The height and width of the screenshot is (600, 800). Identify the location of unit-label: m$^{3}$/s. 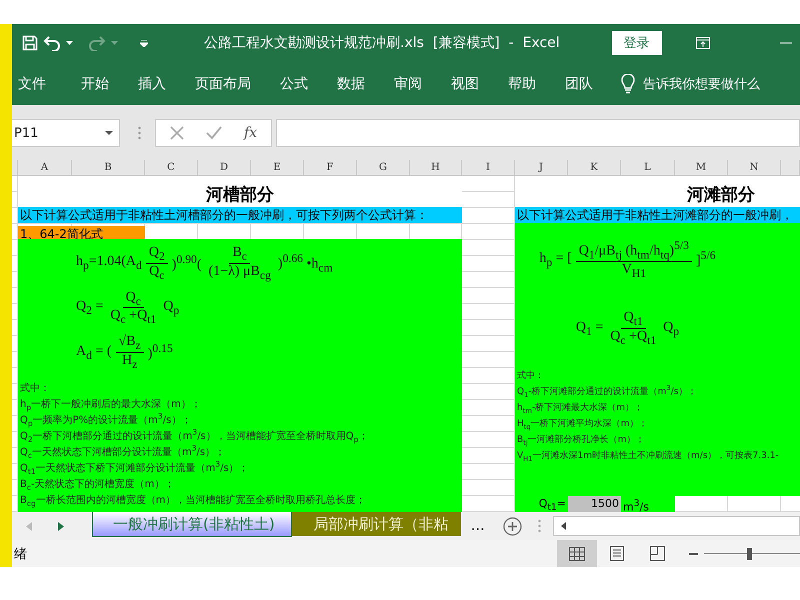
(648, 504).